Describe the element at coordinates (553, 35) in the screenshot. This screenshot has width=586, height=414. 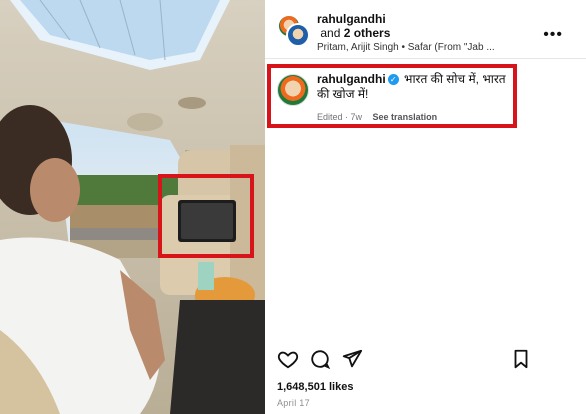
I see `more-options-icon: •••` at that location.